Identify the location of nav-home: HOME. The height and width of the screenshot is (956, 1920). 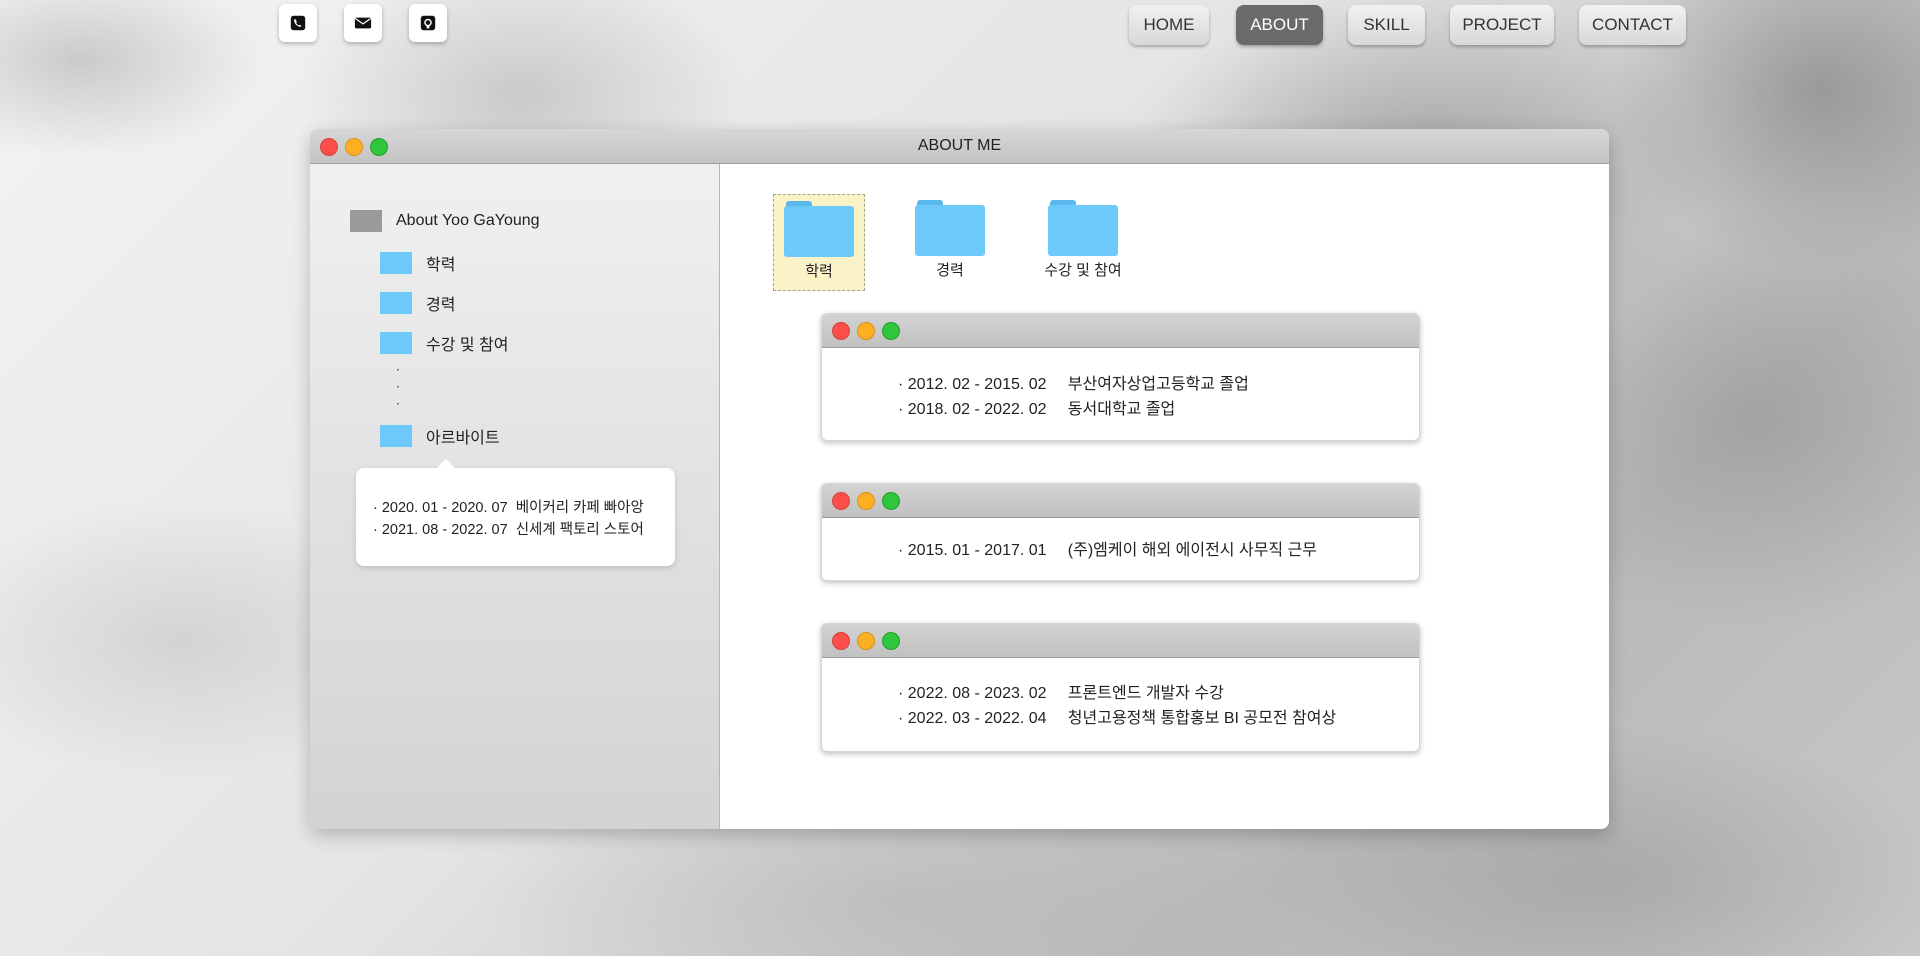
(1169, 25).